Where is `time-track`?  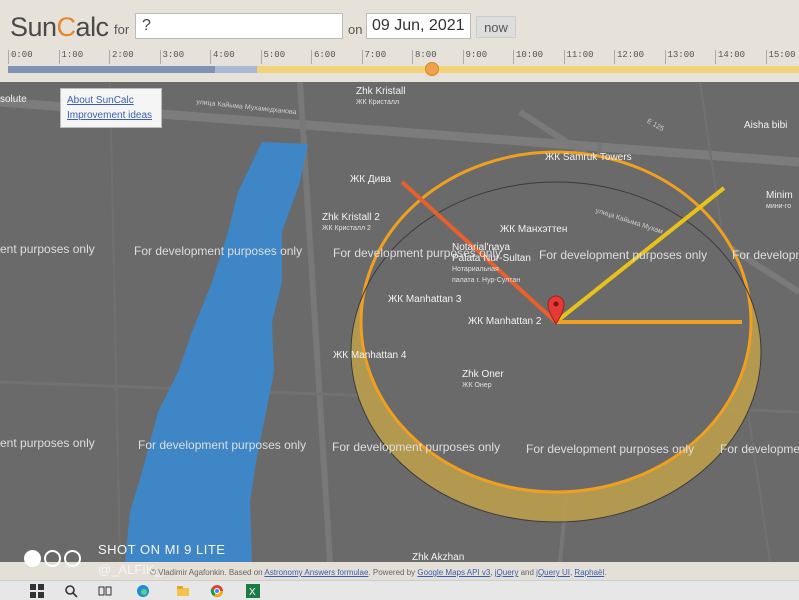
time-track is located at coordinates (403, 69).